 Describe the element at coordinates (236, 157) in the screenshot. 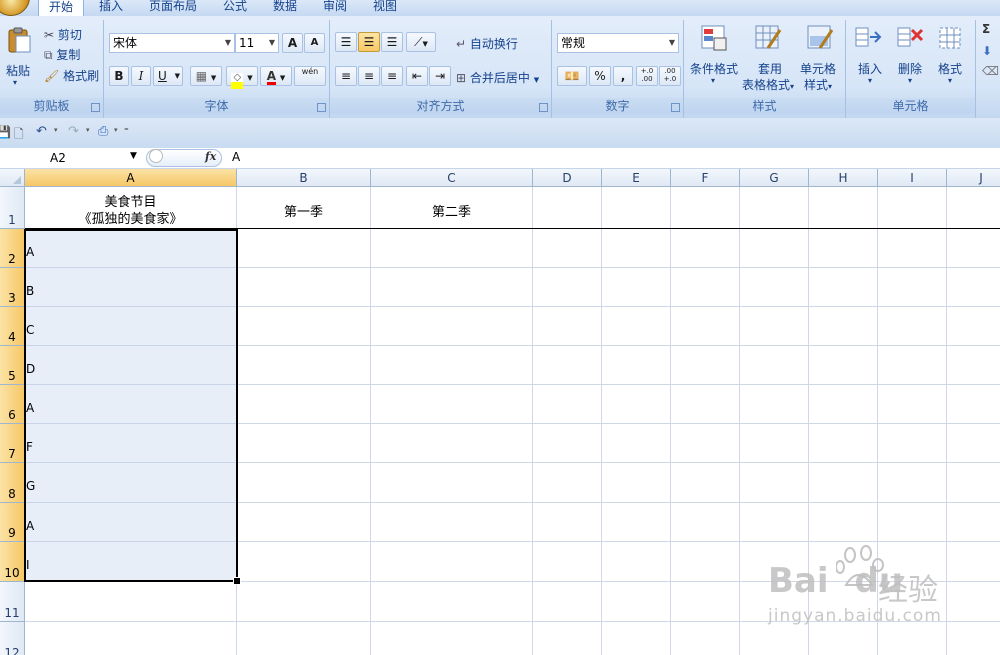

I see `formula-input: A` at that location.